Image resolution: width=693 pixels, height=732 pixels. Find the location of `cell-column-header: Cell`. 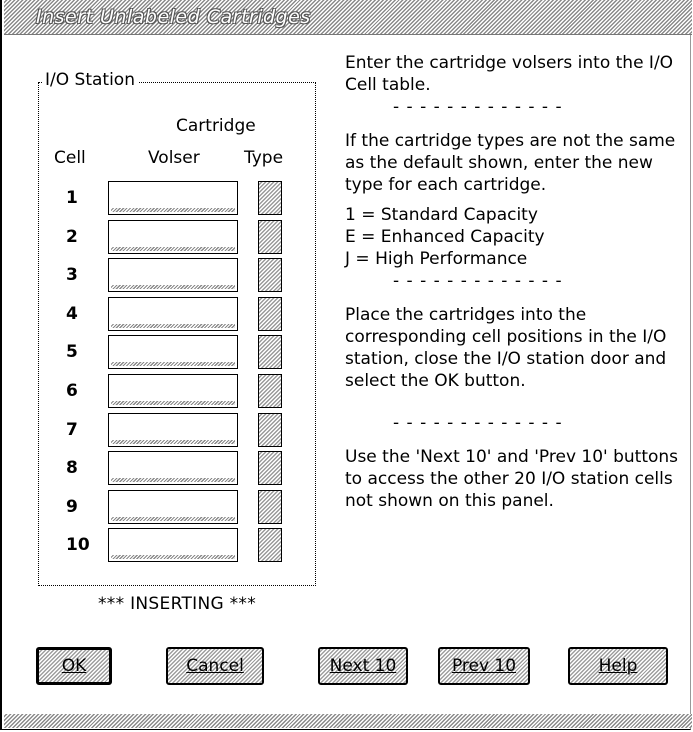

cell-column-header: Cell is located at coordinates (70, 158).